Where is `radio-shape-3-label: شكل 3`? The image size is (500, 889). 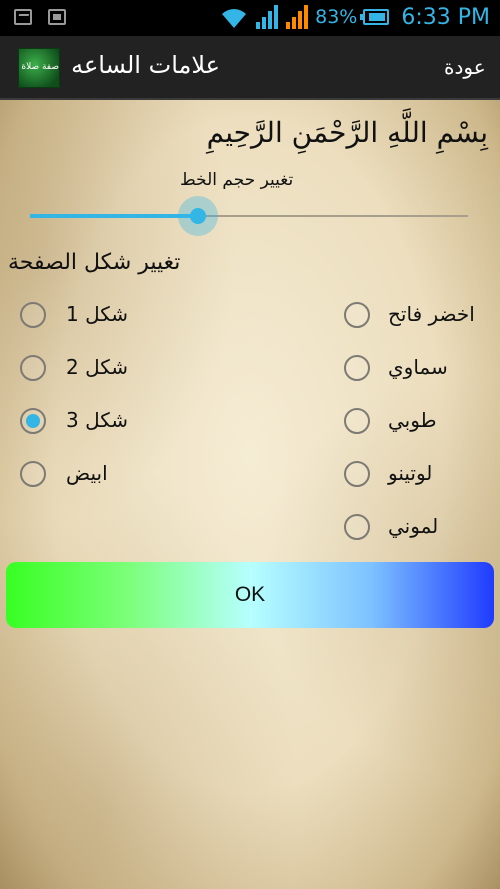 radio-shape-3-label: شكل 3 is located at coordinates (97, 420).